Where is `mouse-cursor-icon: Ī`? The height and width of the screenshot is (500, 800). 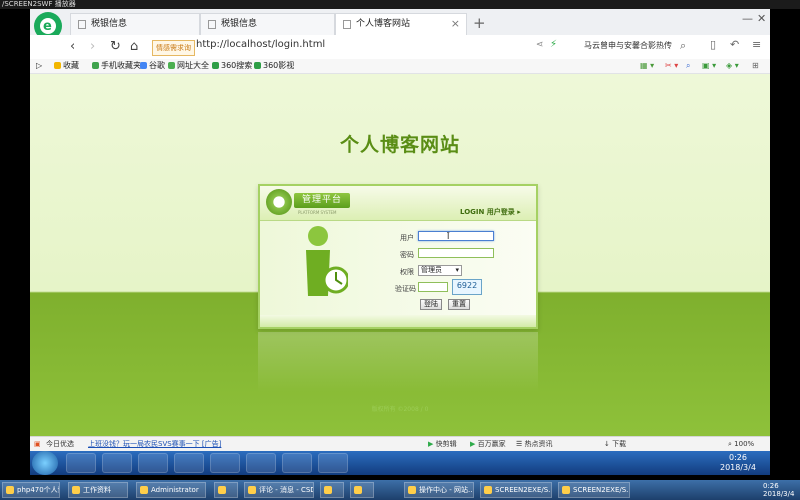 mouse-cursor-icon: Ī is located at coordinates (448, 236).